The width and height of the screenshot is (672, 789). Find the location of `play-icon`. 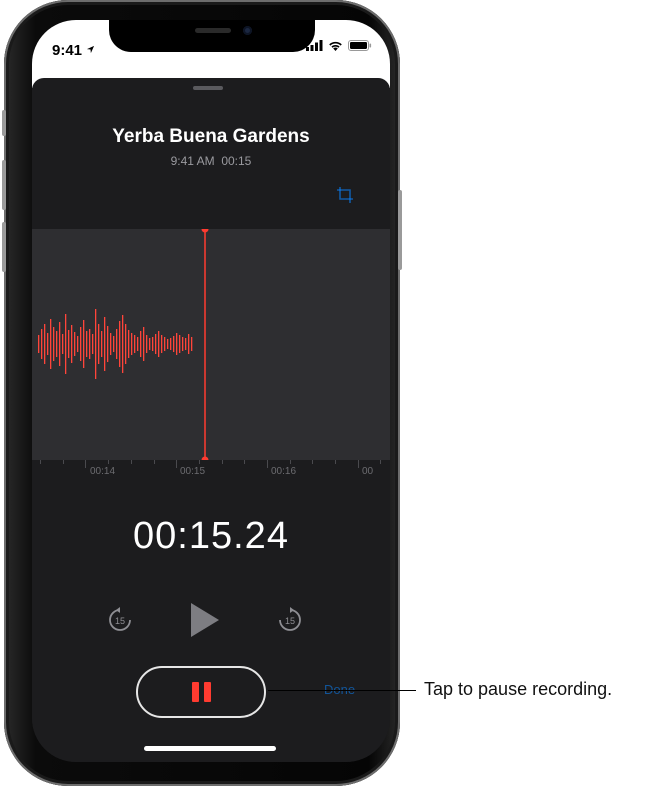

play-icon is located at coordinates (205, 620).